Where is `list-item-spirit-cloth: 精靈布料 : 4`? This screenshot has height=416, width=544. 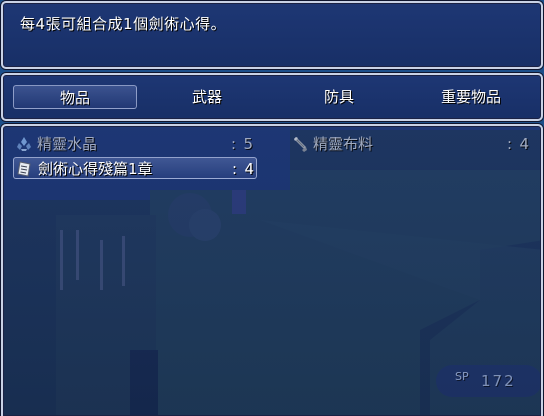 list-item-spirit-cloth: 精靈布料 : 4 is located at coordinates (411, 144).